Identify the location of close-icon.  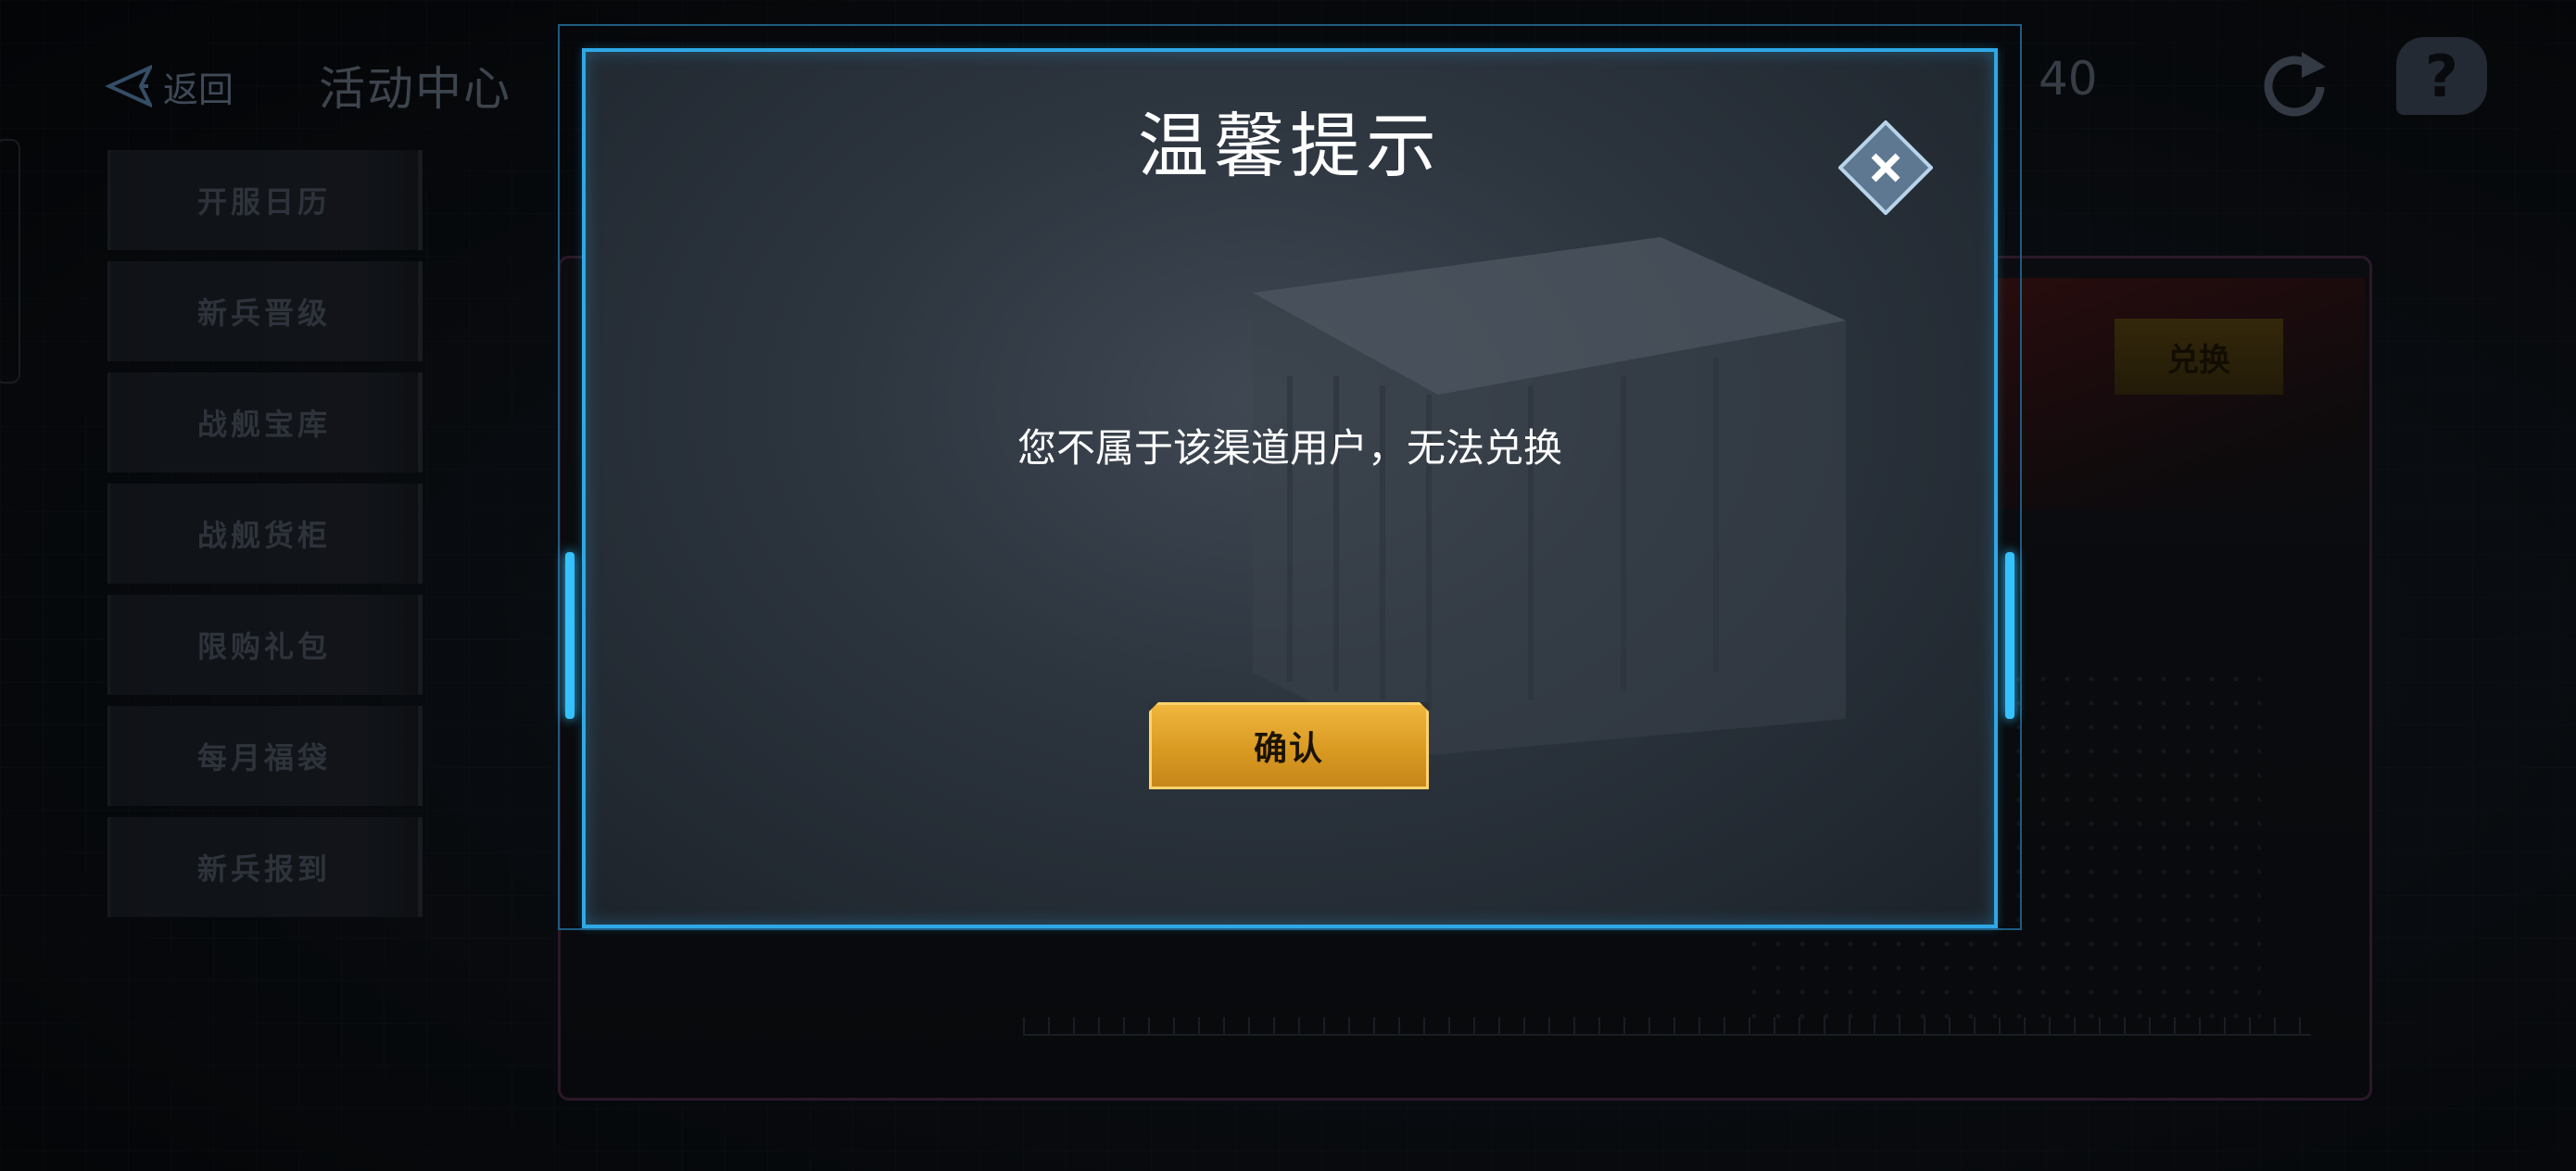
(1885, 168).